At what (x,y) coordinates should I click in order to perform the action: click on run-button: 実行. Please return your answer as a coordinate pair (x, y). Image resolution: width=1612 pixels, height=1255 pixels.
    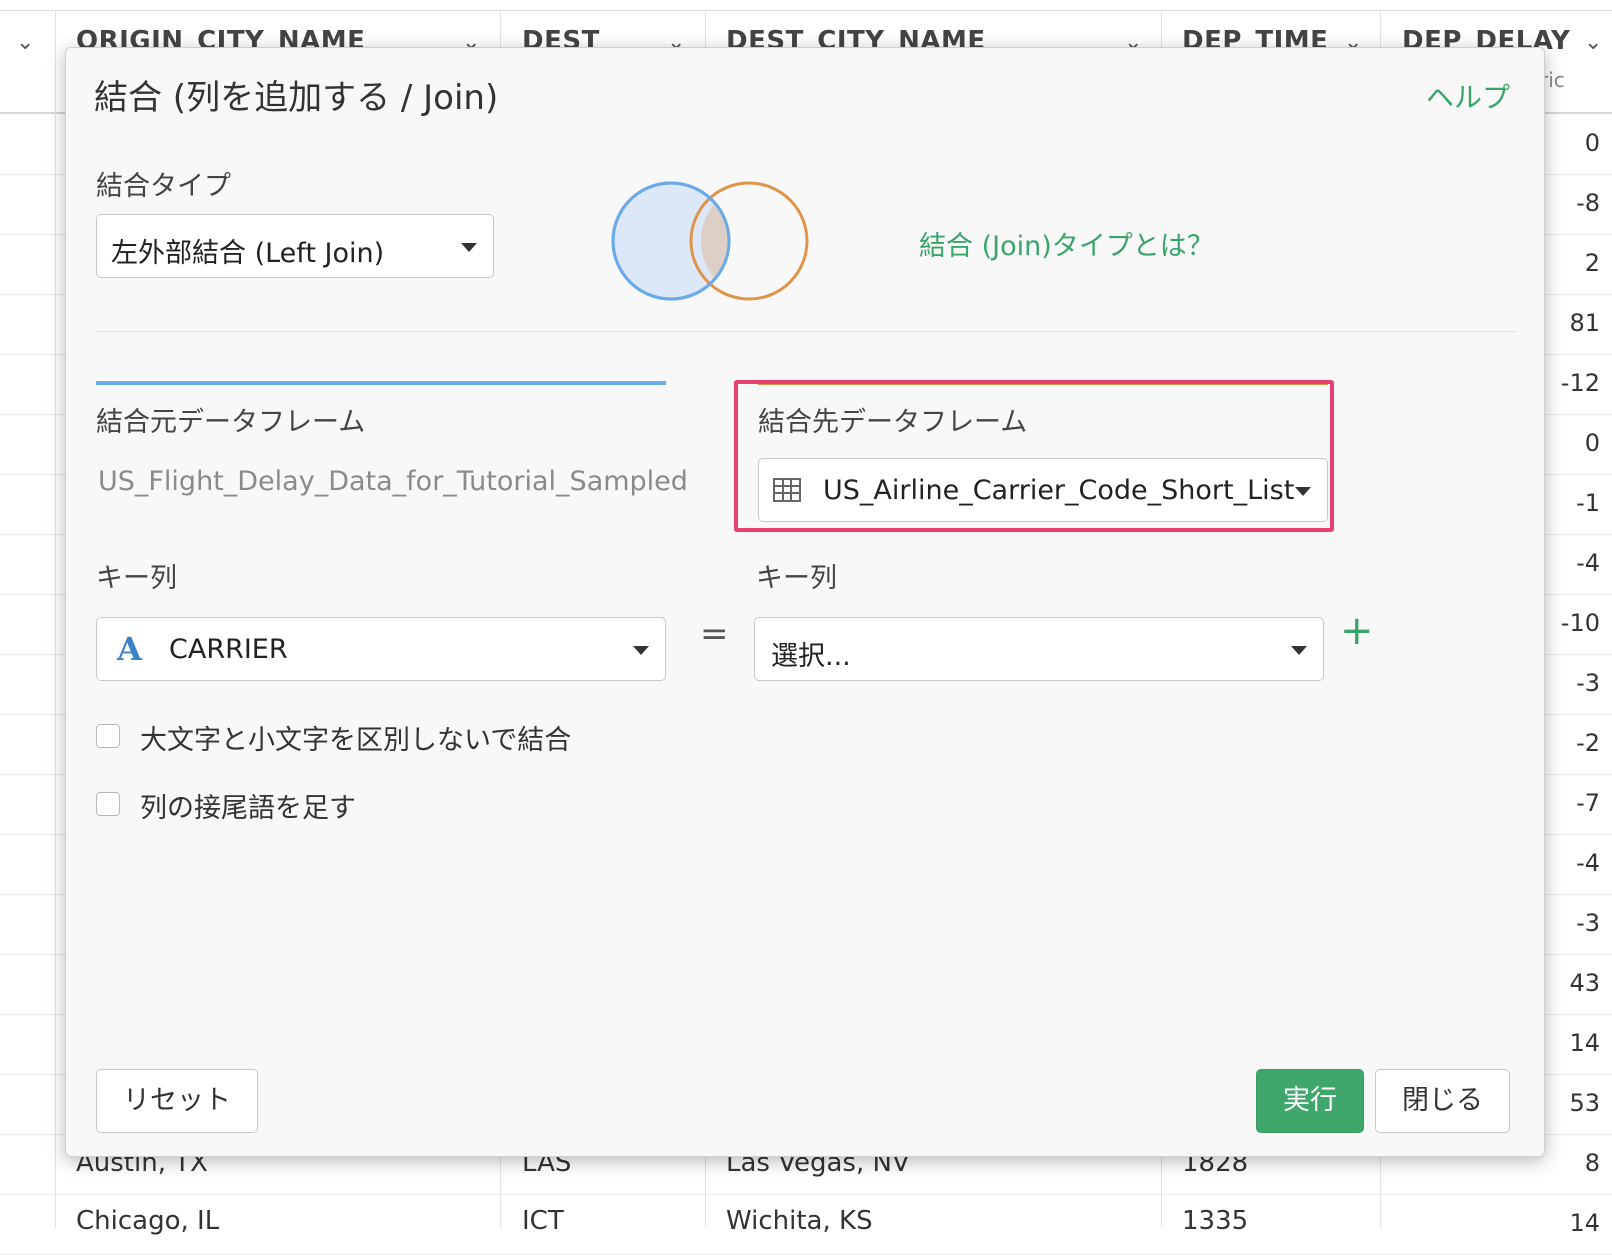
    Looking at the image, I should click on (1310, 1101).